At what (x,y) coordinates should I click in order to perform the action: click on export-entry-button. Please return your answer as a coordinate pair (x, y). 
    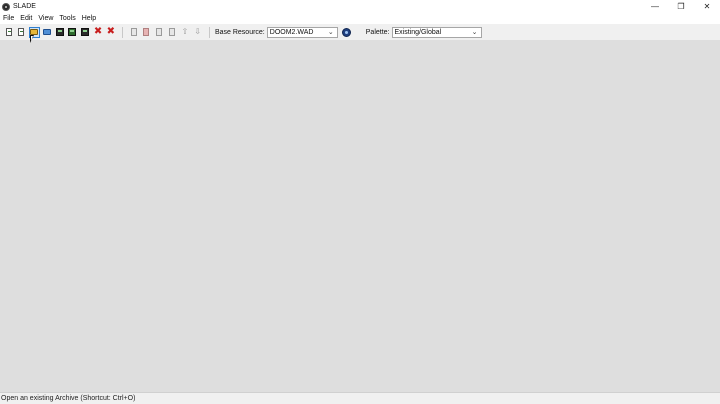
    Looking at the image, I should click on (172, 32).